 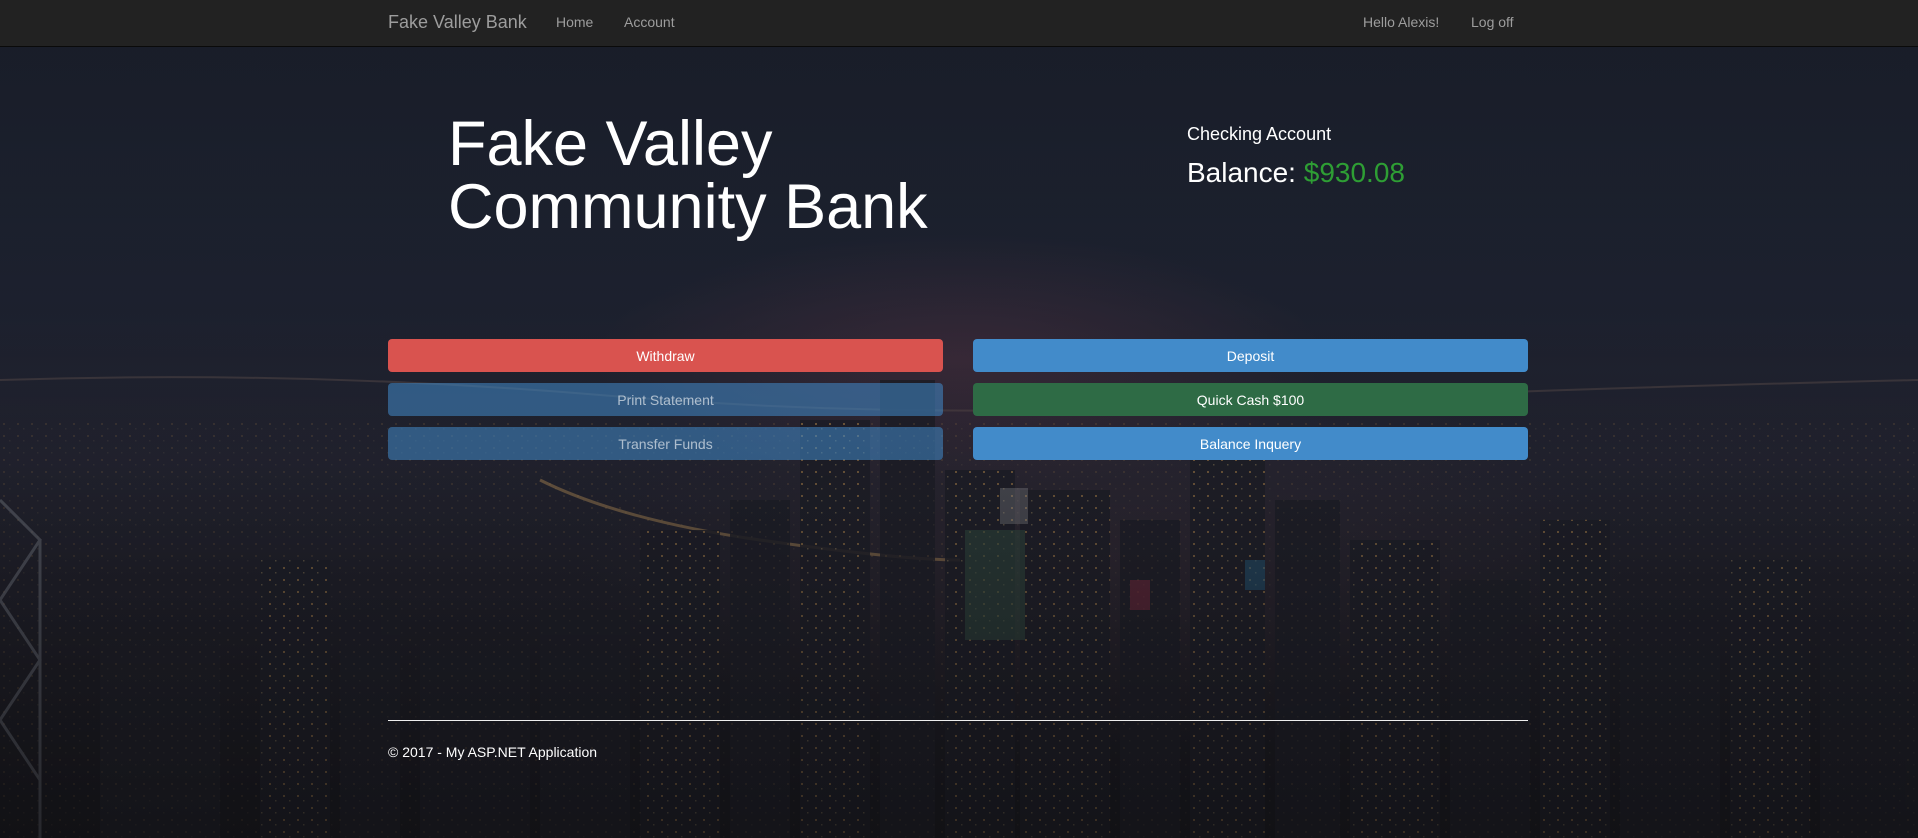 I want to click on footer-copyright: © 2017 - My ASP.NET Application, so click(x=493, y=752).